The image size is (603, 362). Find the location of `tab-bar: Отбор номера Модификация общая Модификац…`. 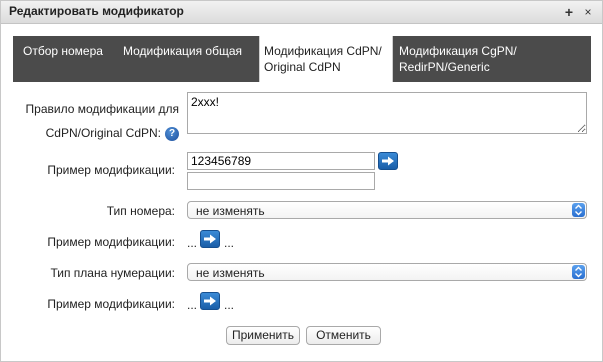

tab-bar: Отбор номера Модификация общая Модификац… is located at coordinates (302, 59).